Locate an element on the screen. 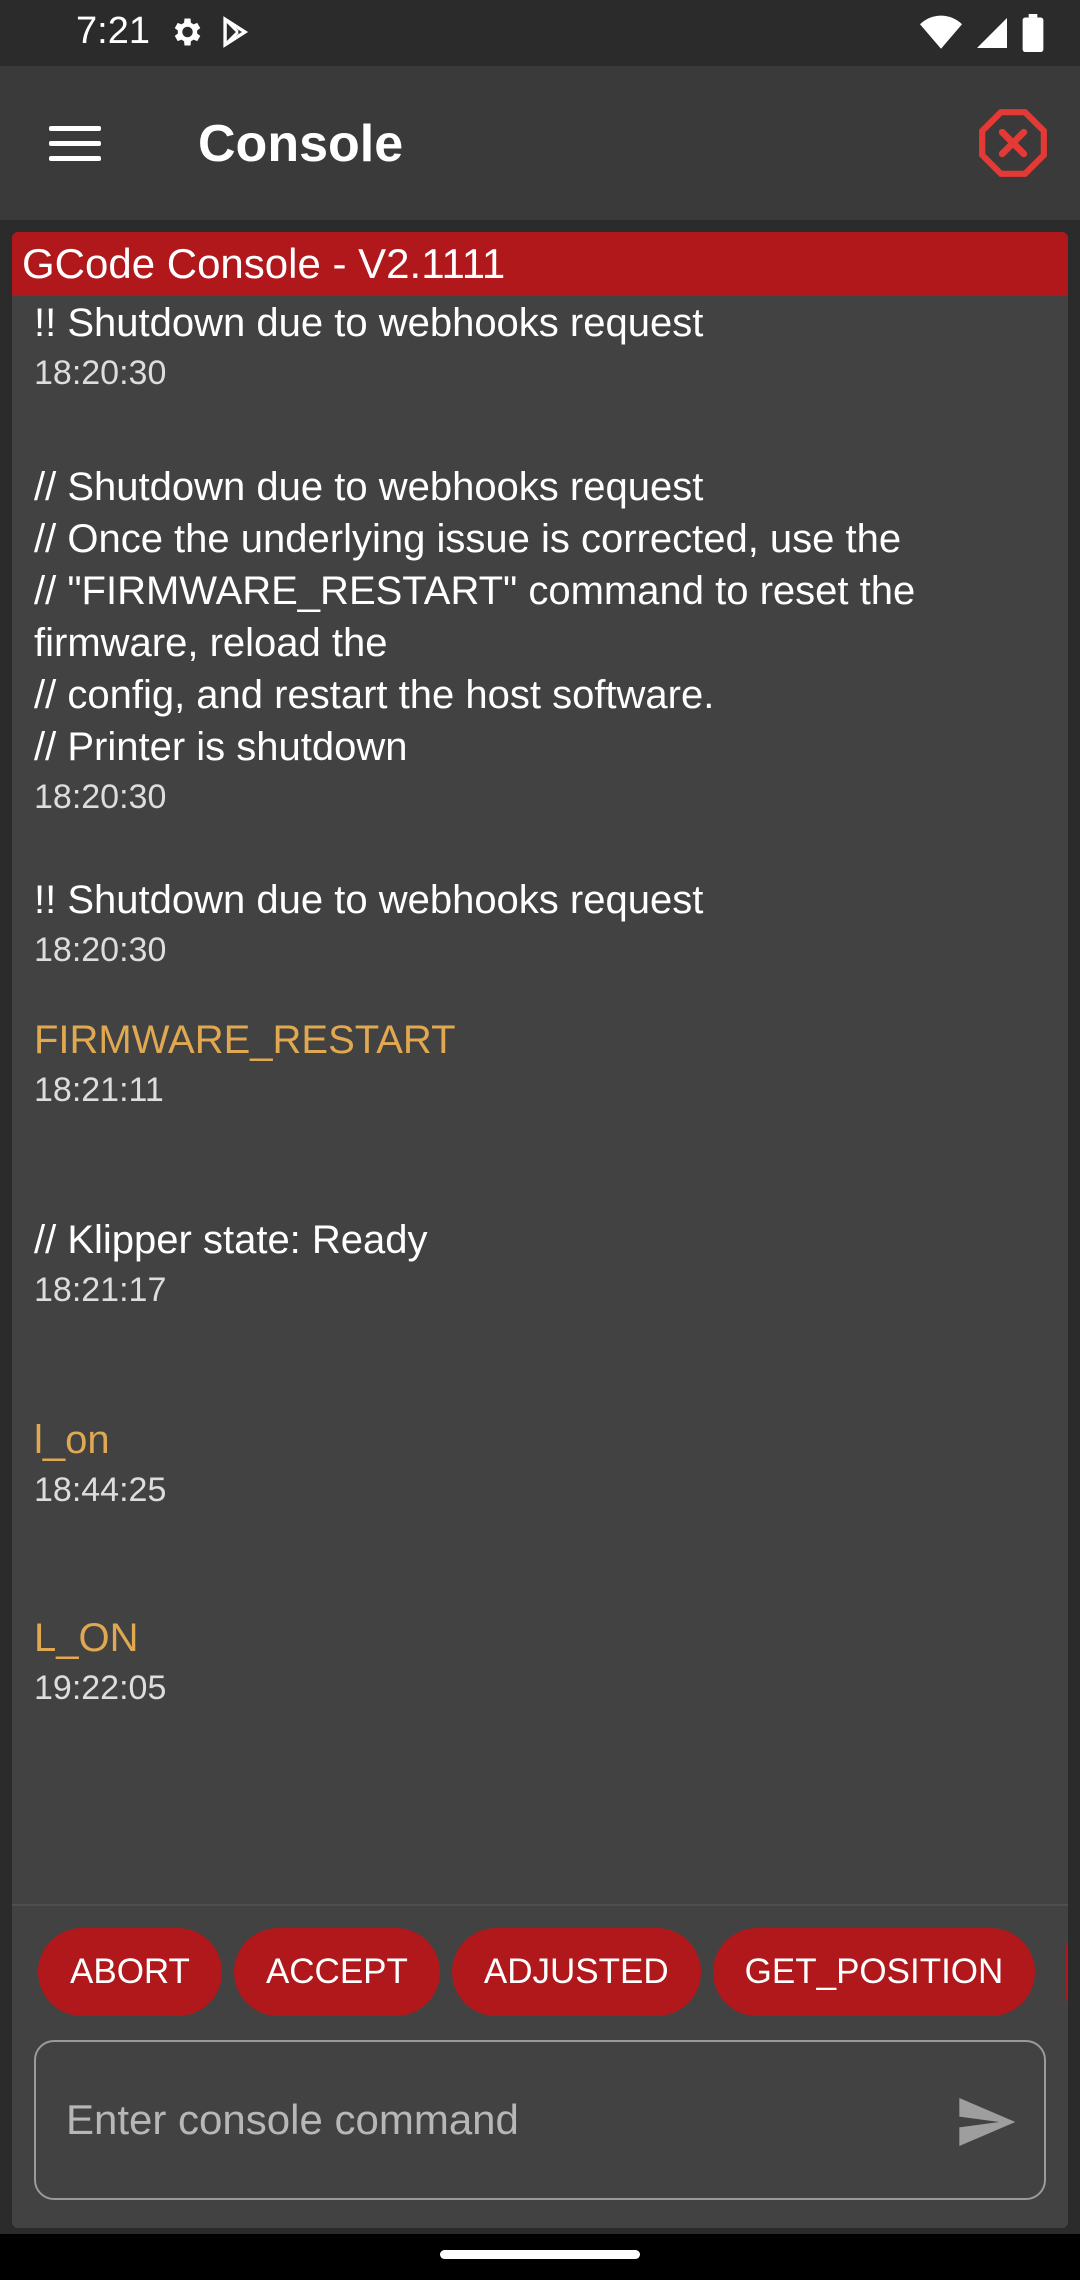 This screenshot has height=2280, width=1080. log-entry: // Klipper state: Ready 18:21:17 is located at coordinates (534, 1263).